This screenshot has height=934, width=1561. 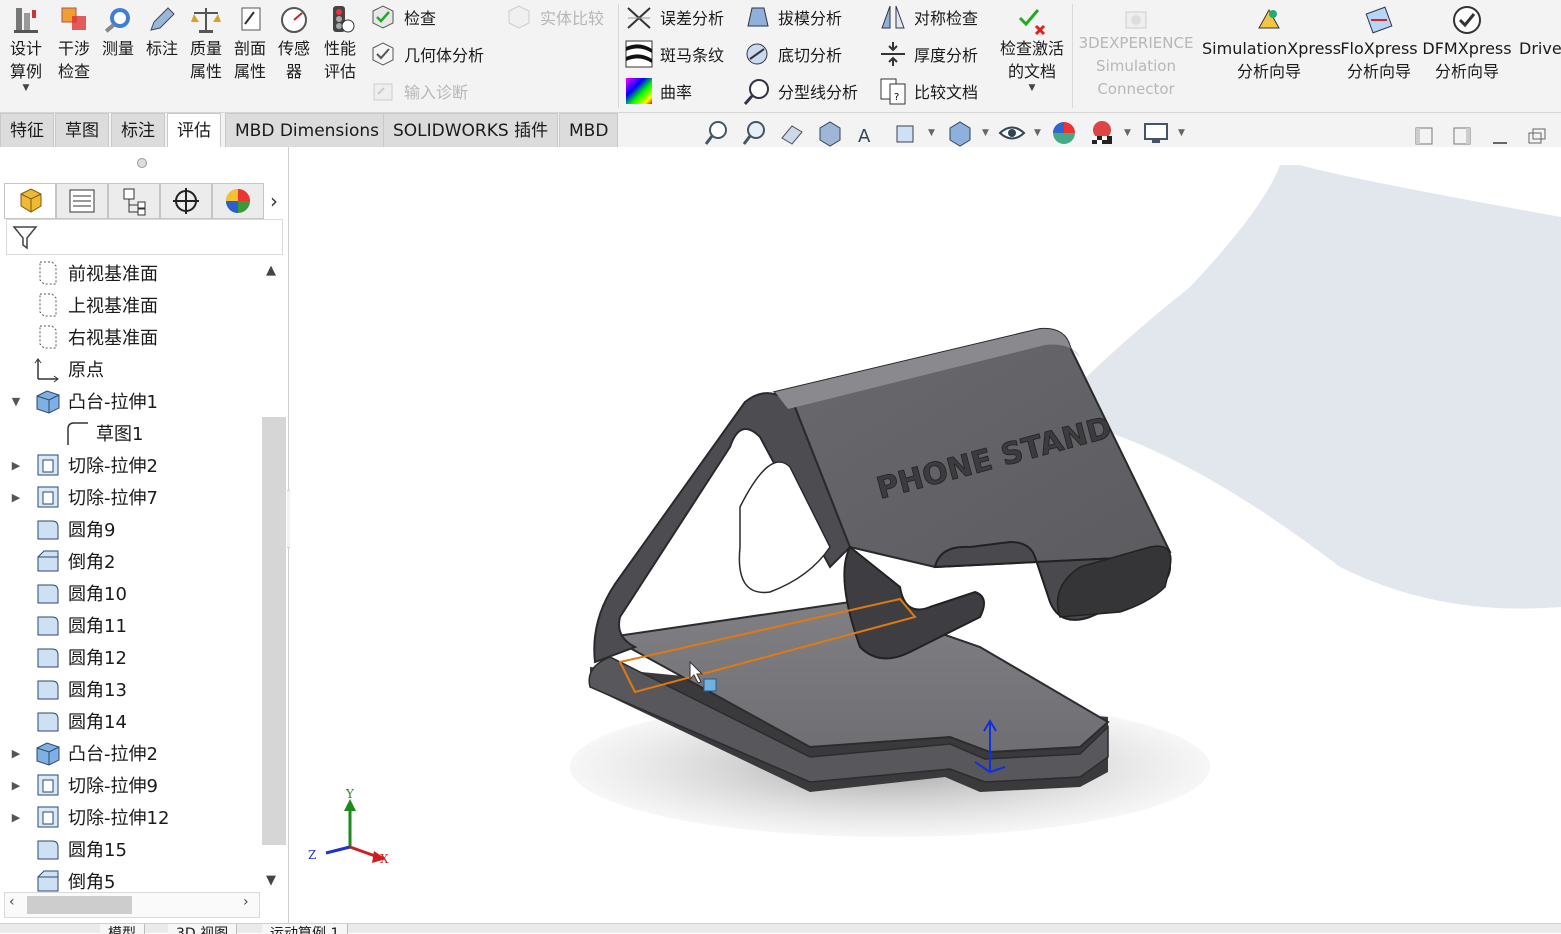 What do you see at coordinates (928, 54) in the screenshot?
I see `thickness-analysis-button: 厚度分析` at bounding box center [928, 54].